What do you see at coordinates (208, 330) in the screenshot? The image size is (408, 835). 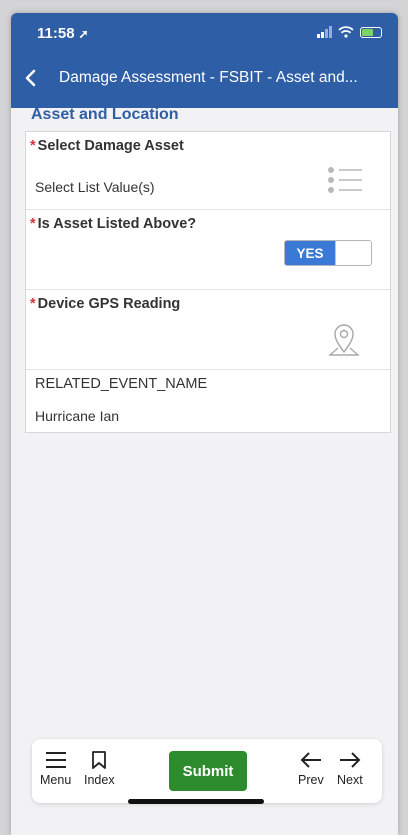 I see `field-gps: * Device GPS Reading` at bounding box center [208, 330].